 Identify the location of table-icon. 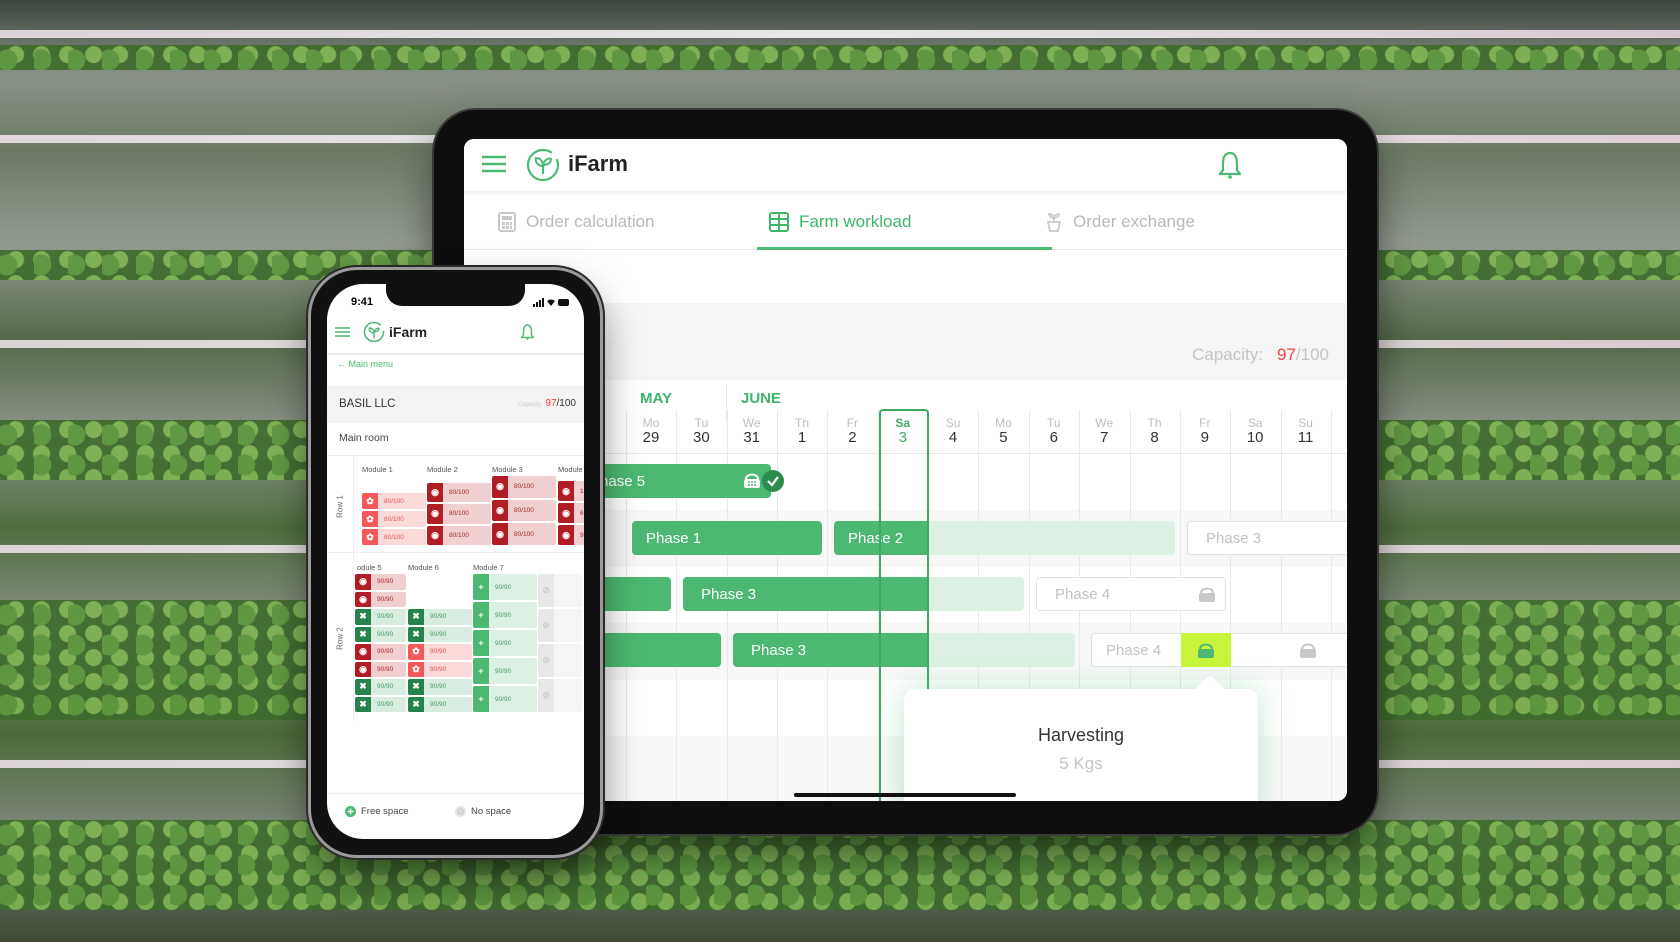
(779, 221).